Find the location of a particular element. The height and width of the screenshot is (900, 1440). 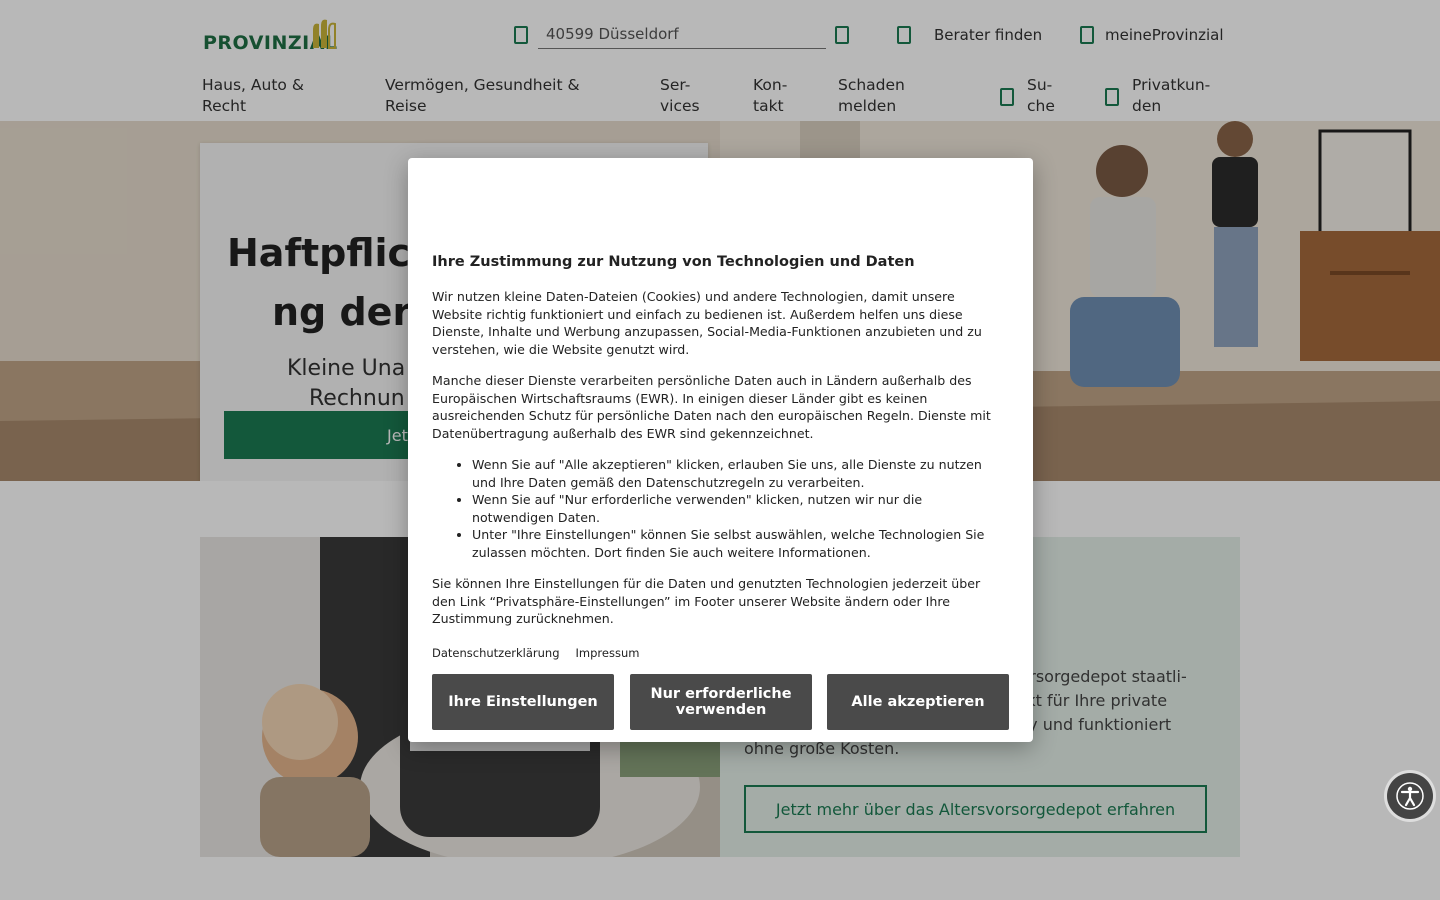

required-only-button: Nur erforderliche verwenden is located at coordinates (721, 702).